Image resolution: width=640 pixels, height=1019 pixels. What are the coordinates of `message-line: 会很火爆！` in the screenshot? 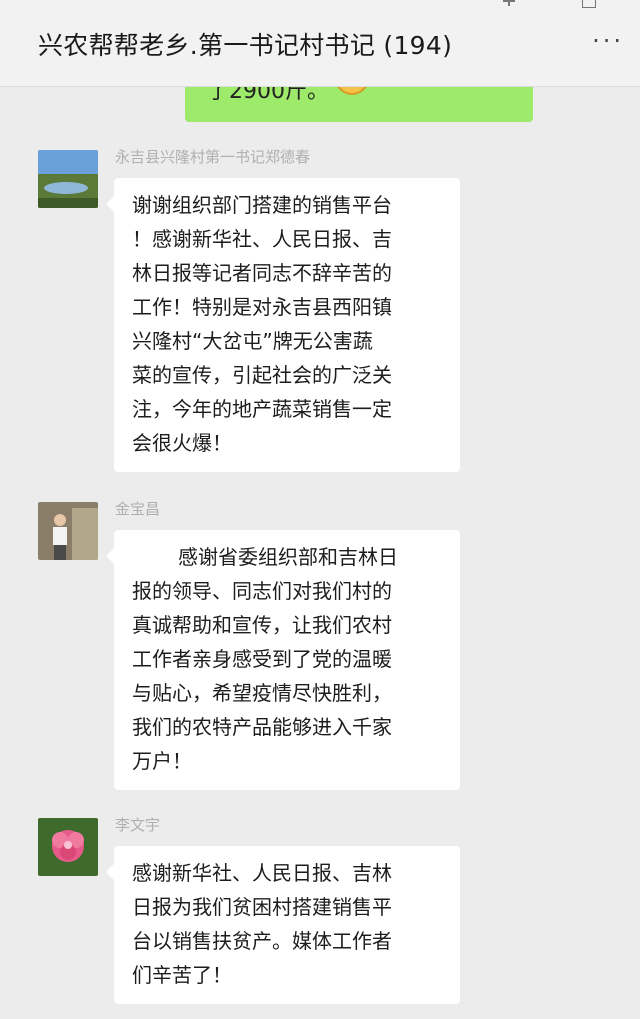 It's located at (182, 443).